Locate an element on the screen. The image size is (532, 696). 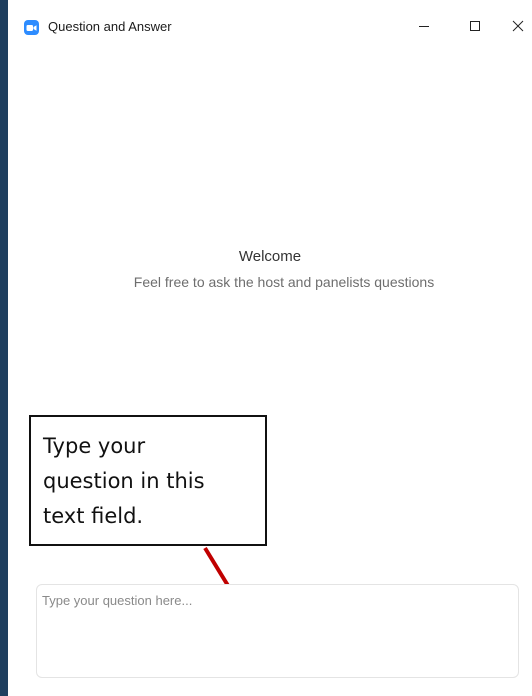
window-left-edge is located at coordinates (4, 348).